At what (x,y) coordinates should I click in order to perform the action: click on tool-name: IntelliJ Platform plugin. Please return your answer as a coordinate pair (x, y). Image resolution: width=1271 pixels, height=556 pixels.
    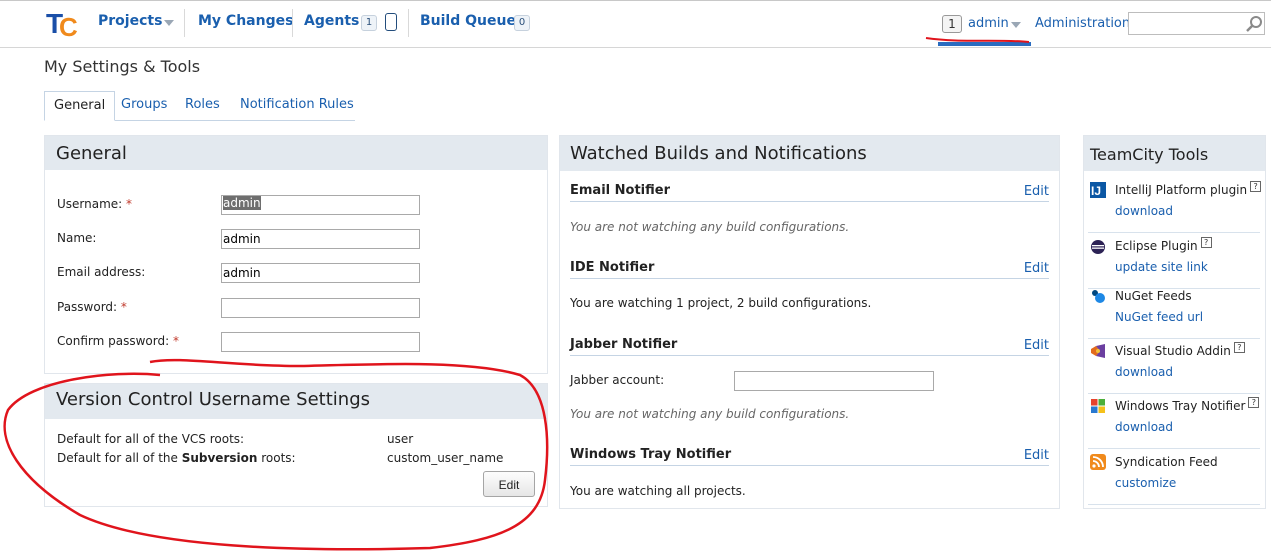
    Looking at the image, I should click on (1181, 190).